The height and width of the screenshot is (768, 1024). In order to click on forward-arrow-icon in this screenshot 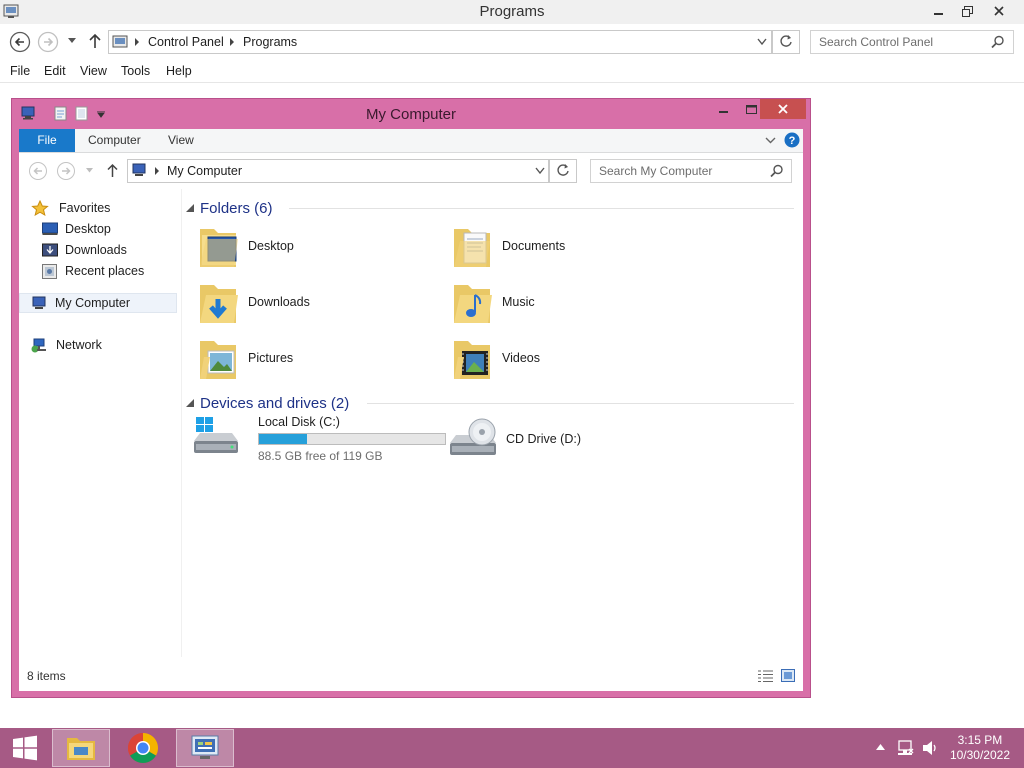, I will do `click(66, 171)`.